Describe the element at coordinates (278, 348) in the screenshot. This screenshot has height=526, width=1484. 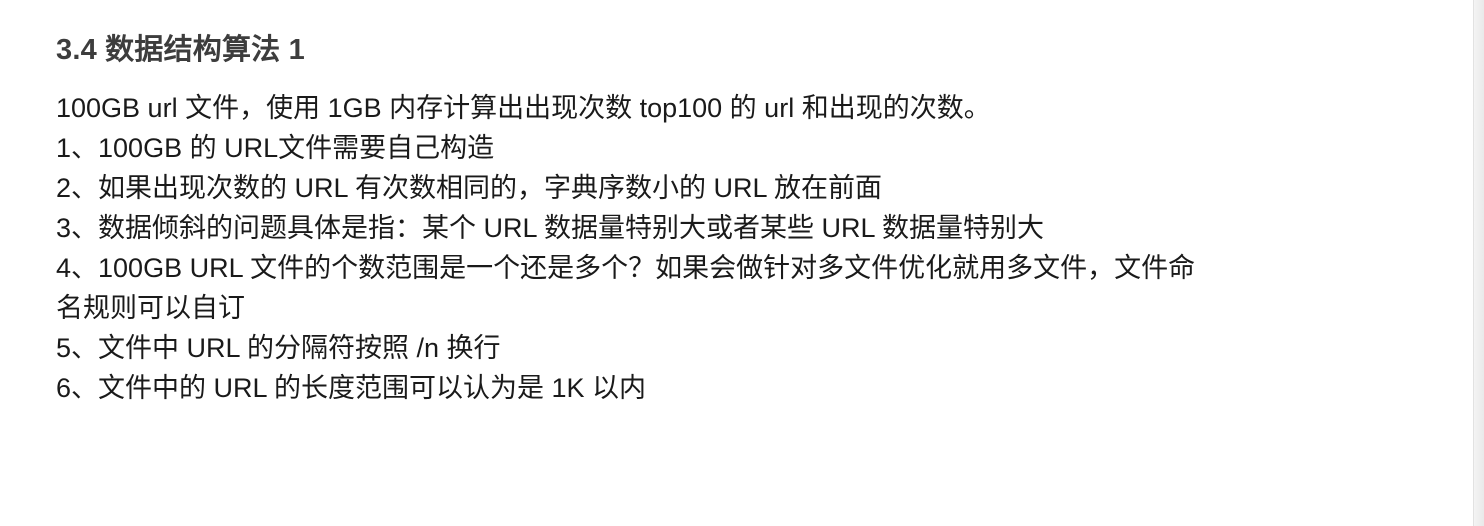
I see `requirement-item-5: 5、文件中 URL 的分隔符按照 /n 换行` at that location.